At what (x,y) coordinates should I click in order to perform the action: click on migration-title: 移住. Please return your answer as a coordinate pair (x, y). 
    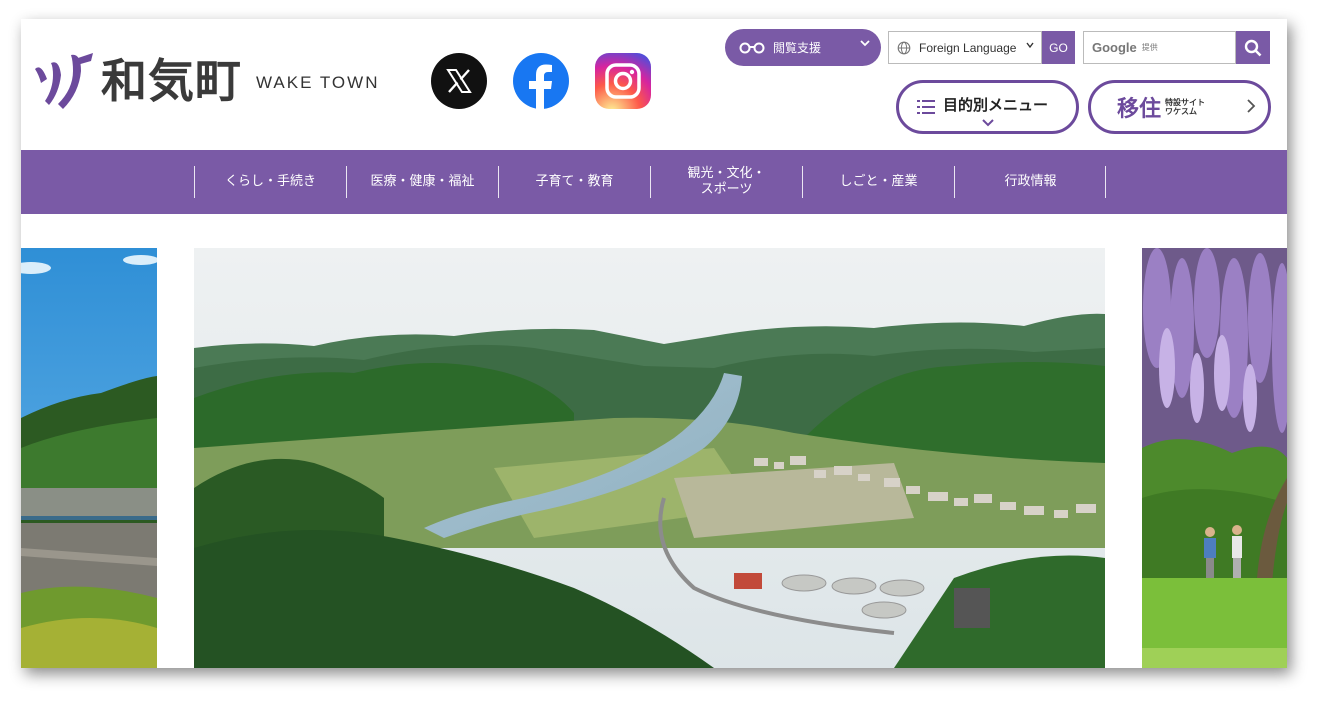
    Looking at the image, I should click on (1139, 109).